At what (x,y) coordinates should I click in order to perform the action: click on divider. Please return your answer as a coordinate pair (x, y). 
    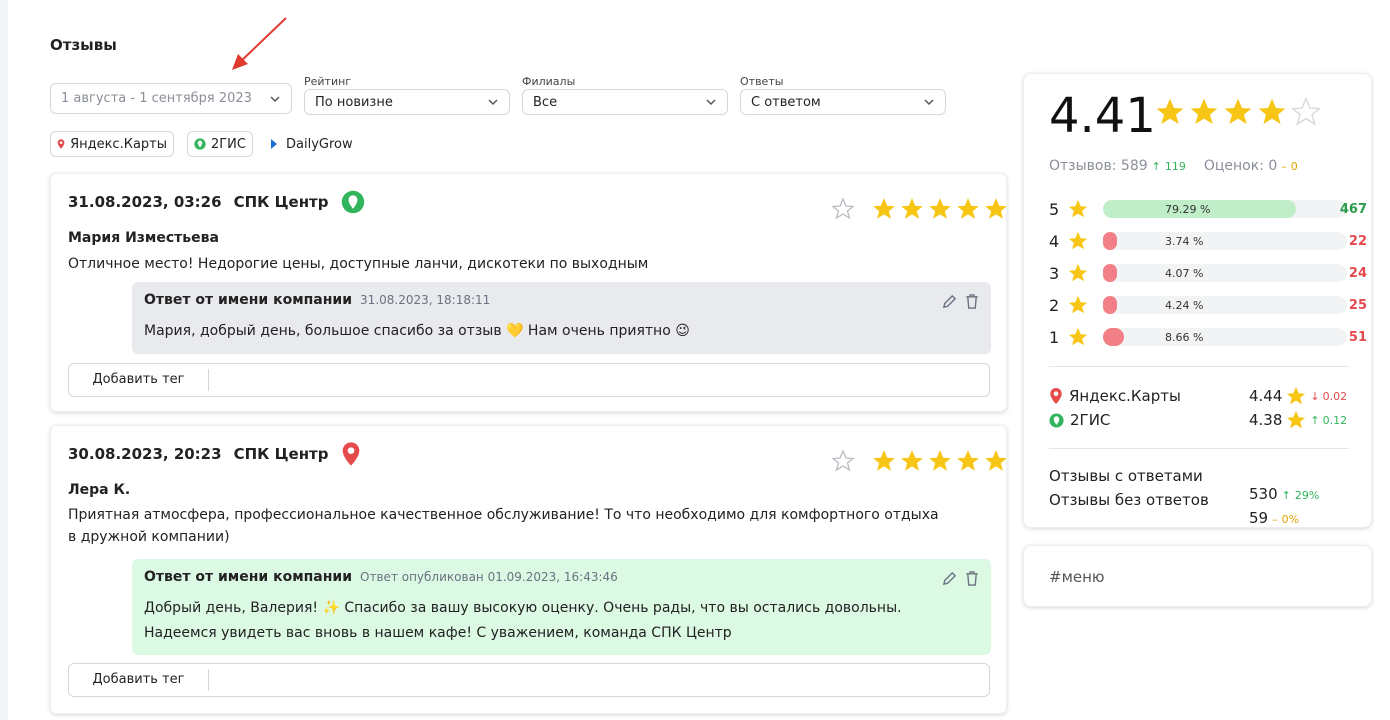
    Looking at the image, I should click on (1199, 366).